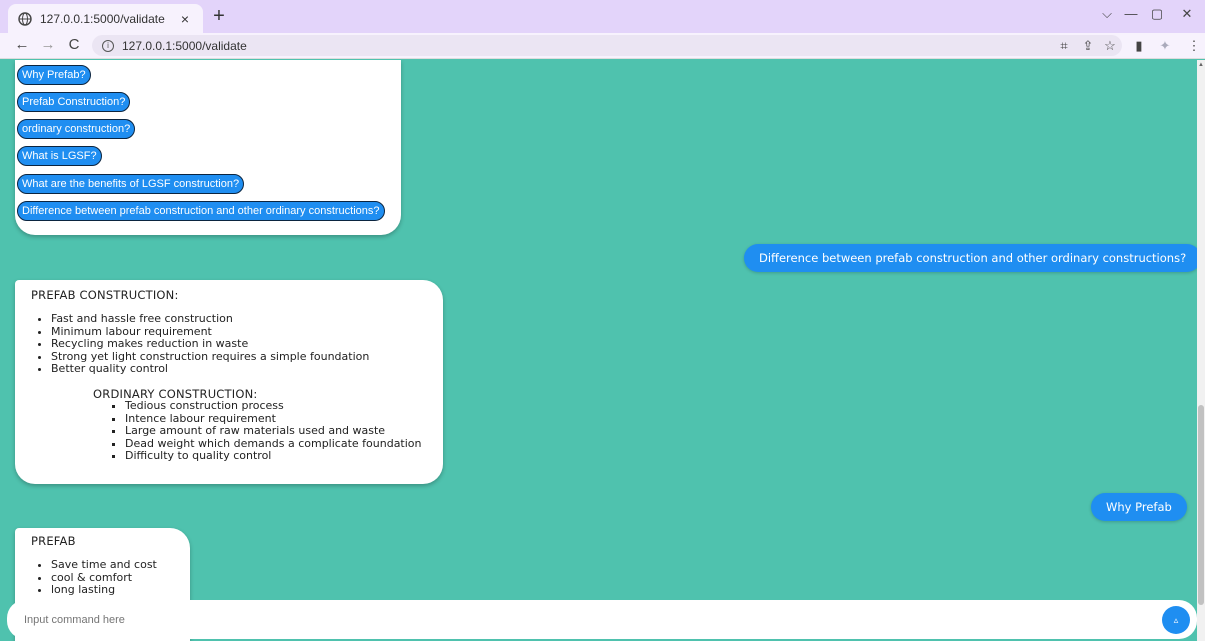  I want to click on tab-search-icon: ⌵, so click(1107, 14).